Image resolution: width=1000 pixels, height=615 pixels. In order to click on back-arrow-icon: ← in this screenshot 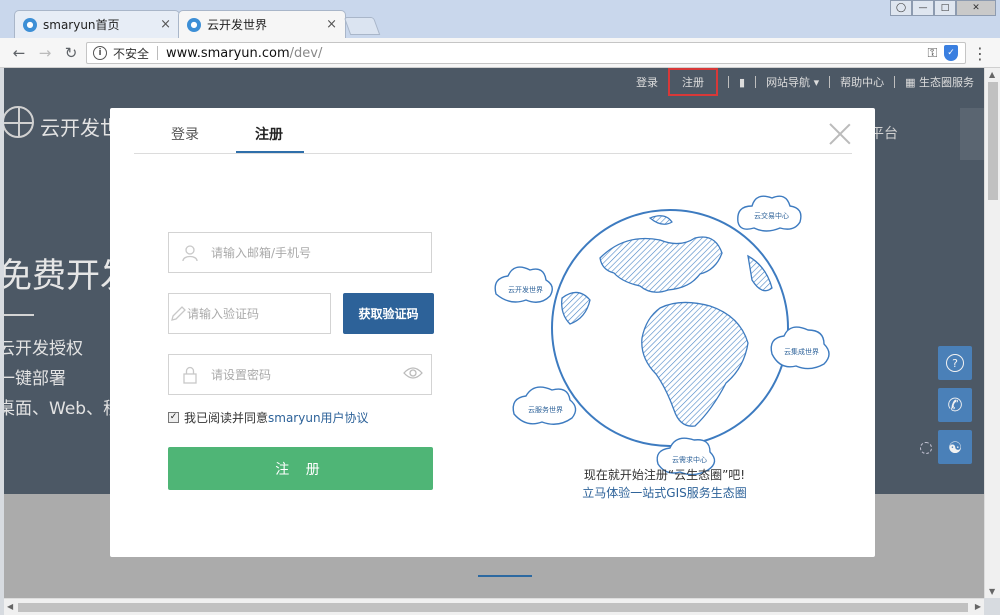, I will do `click(19, 53)`.